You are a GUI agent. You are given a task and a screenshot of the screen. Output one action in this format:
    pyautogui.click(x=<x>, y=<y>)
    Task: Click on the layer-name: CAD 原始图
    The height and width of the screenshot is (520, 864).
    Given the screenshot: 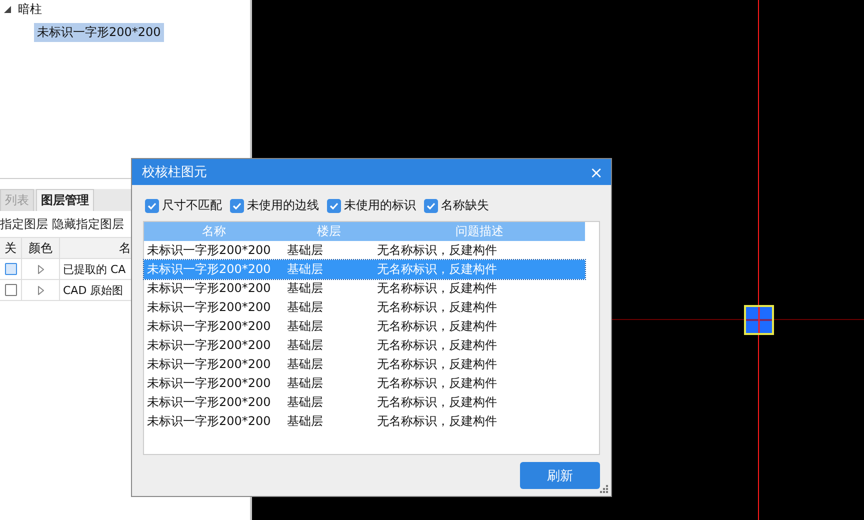 What is the action you would take?
    pyautogui.click(x=93, y=290)
    